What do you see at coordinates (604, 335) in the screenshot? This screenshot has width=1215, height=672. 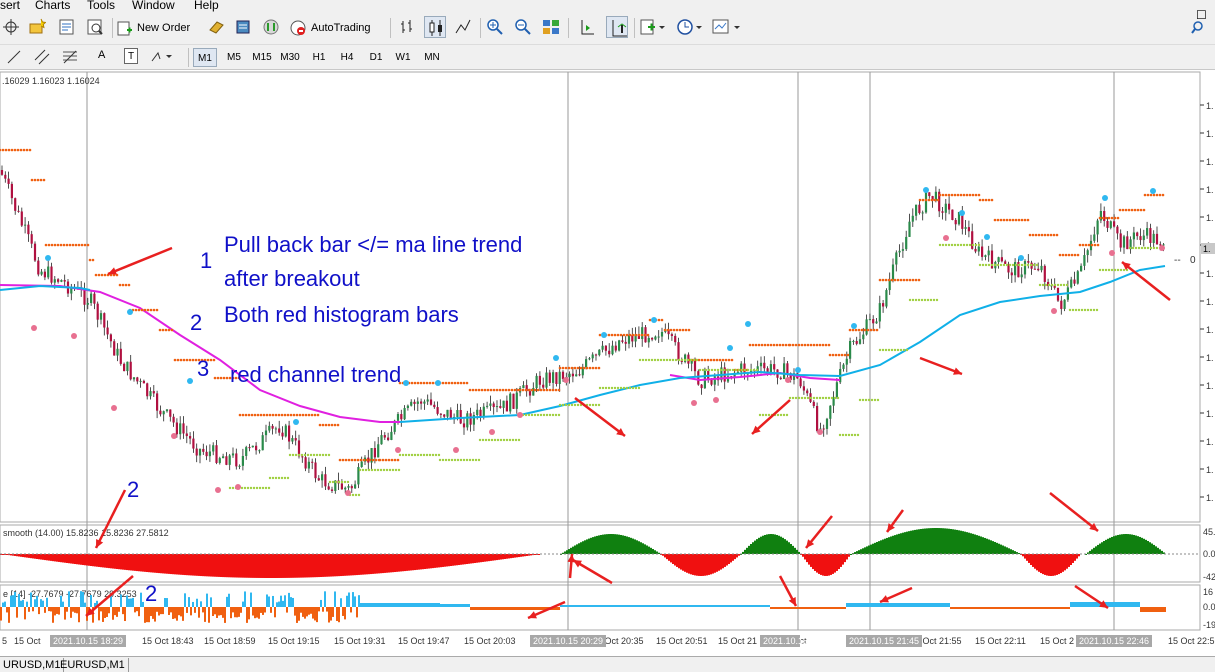 I see `swing-high-dot` at bounding box center [604, 335].